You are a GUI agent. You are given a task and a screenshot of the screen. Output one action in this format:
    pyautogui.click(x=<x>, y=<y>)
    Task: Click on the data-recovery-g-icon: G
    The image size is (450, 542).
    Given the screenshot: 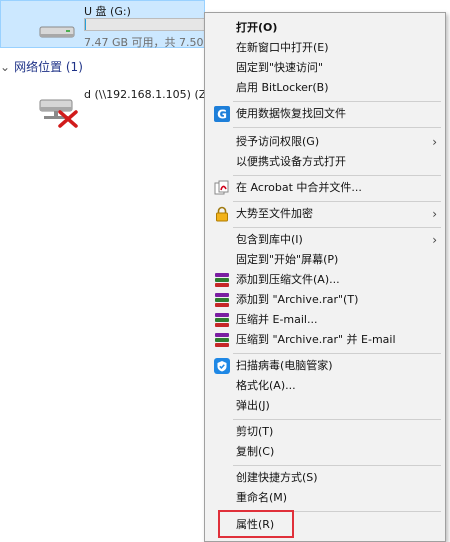 What is the action you would take?
    pyautogui.click(x=222, y=114)
    